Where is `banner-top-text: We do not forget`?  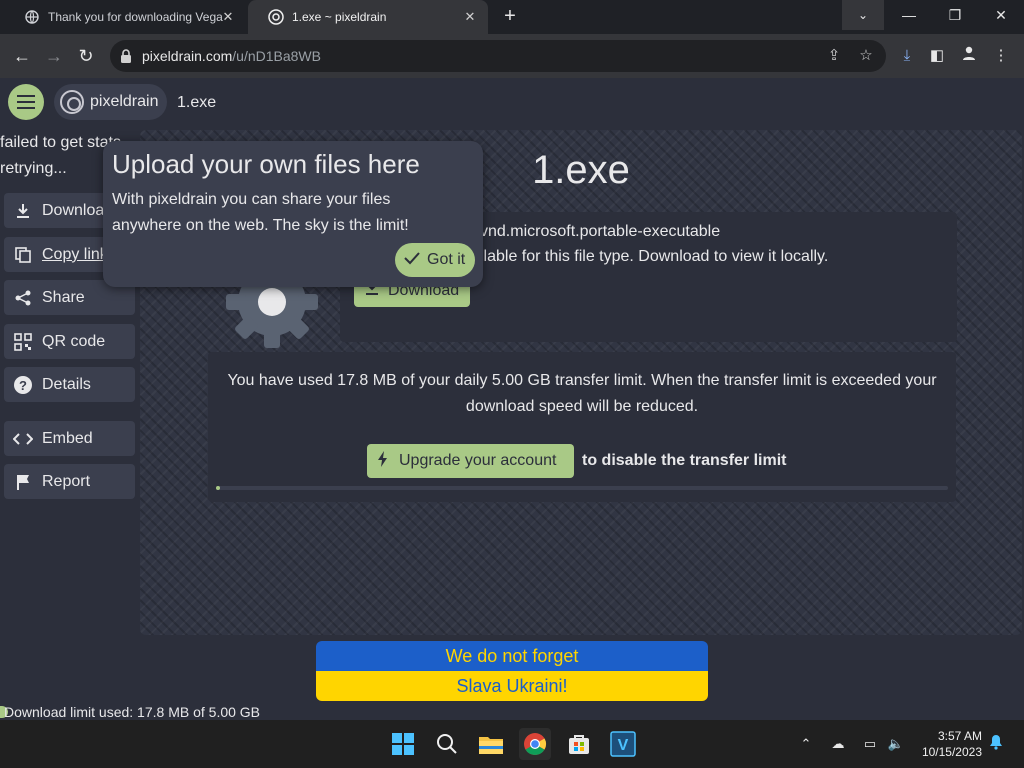
banner-top-text: We do not forget is located at coordinates (512, 656).